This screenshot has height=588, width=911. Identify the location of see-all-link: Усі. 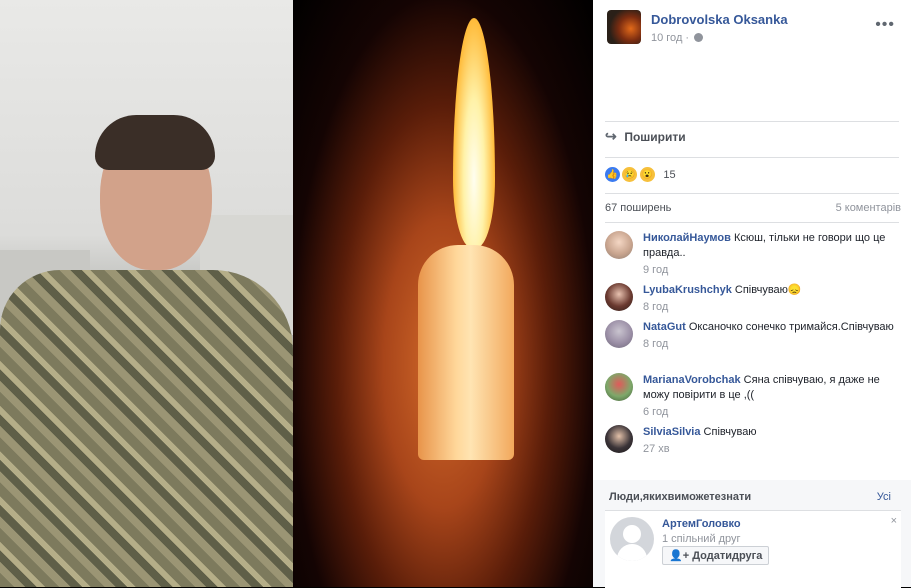
(884, 497).